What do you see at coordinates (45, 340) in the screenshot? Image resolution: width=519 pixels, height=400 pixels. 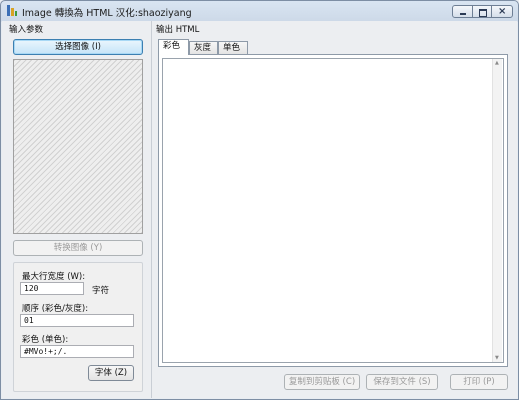 I see `color-mono-label: 彩色 (单色):` at bounding box center [45, 340].